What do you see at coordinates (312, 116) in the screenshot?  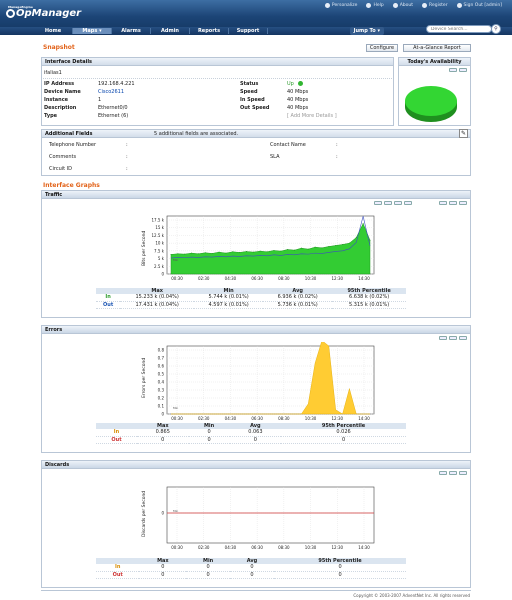 I see `add-more-details-link: [ Add More Details ]` at bounding box center [312, 116].